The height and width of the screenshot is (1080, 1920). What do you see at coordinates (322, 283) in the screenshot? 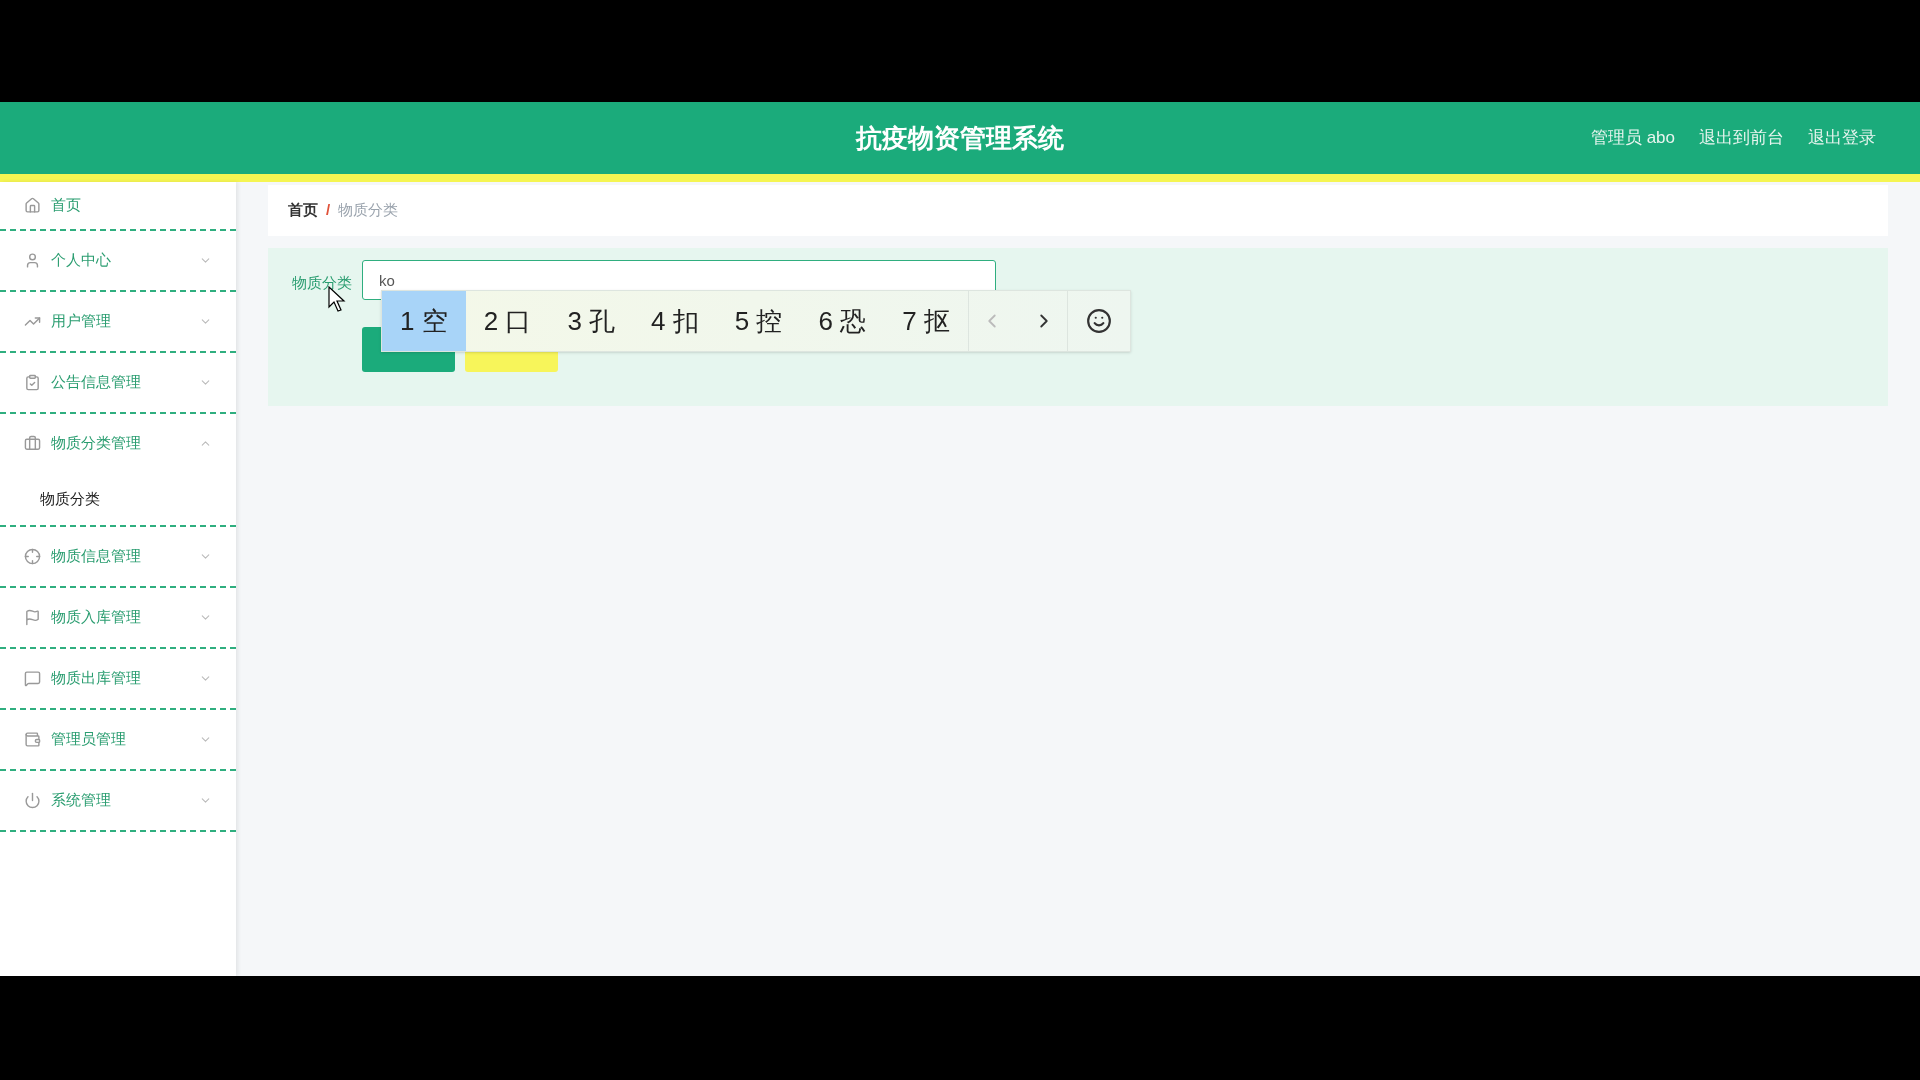
I see `field-label: 物质分类` at bounding box center [322, 283].